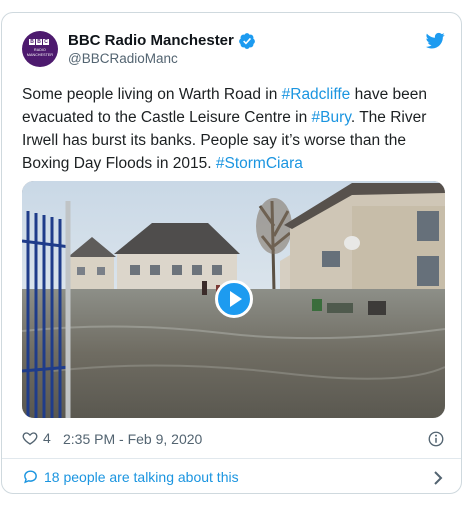 This screenshot has height=505, width=465. What do you see at coordinates (316, 94) in the screenshot?
I see `hashtag-radcliffe-link: #Radcliffe` at bounding box center [316, 94].